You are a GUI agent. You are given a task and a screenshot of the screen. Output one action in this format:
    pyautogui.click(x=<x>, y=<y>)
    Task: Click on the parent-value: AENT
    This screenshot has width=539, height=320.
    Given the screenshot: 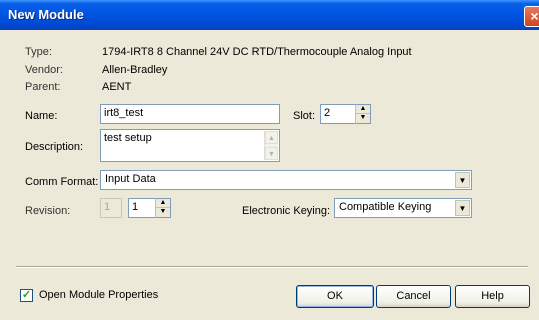 What is the action you would take?
    pyautogui.click(x=117, y=87)
    